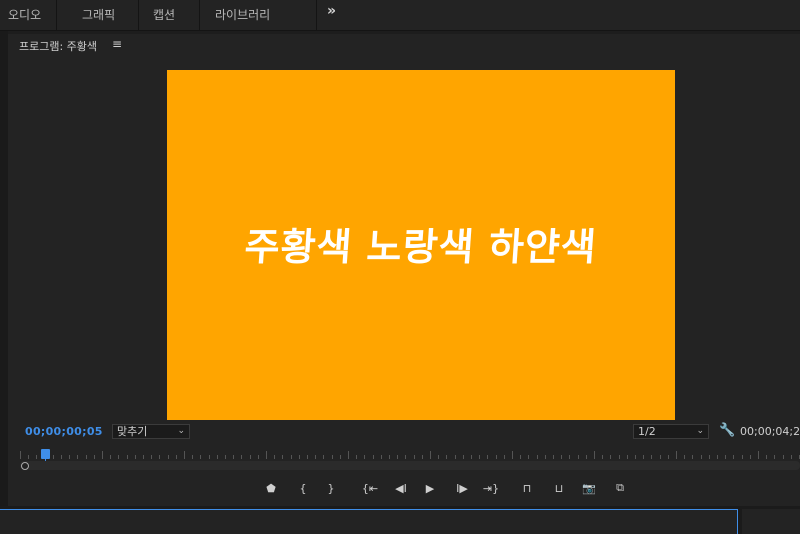 Image resolution: width=800 pixels, height=534 pixels. Describe the element at coordinates (527, 488) in the screenshot. I see `lift-icon: ⊓` at that location.